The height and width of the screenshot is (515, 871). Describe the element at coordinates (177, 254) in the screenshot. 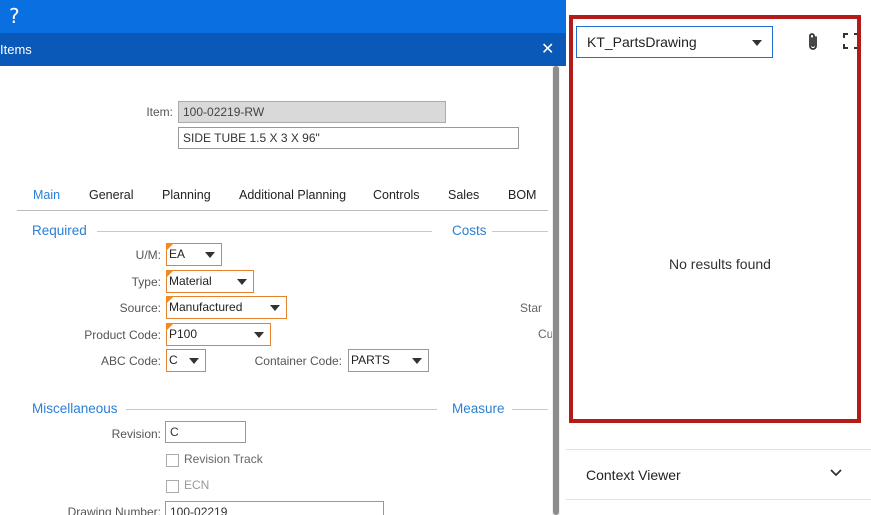

I see `um-value: EA` at that location.